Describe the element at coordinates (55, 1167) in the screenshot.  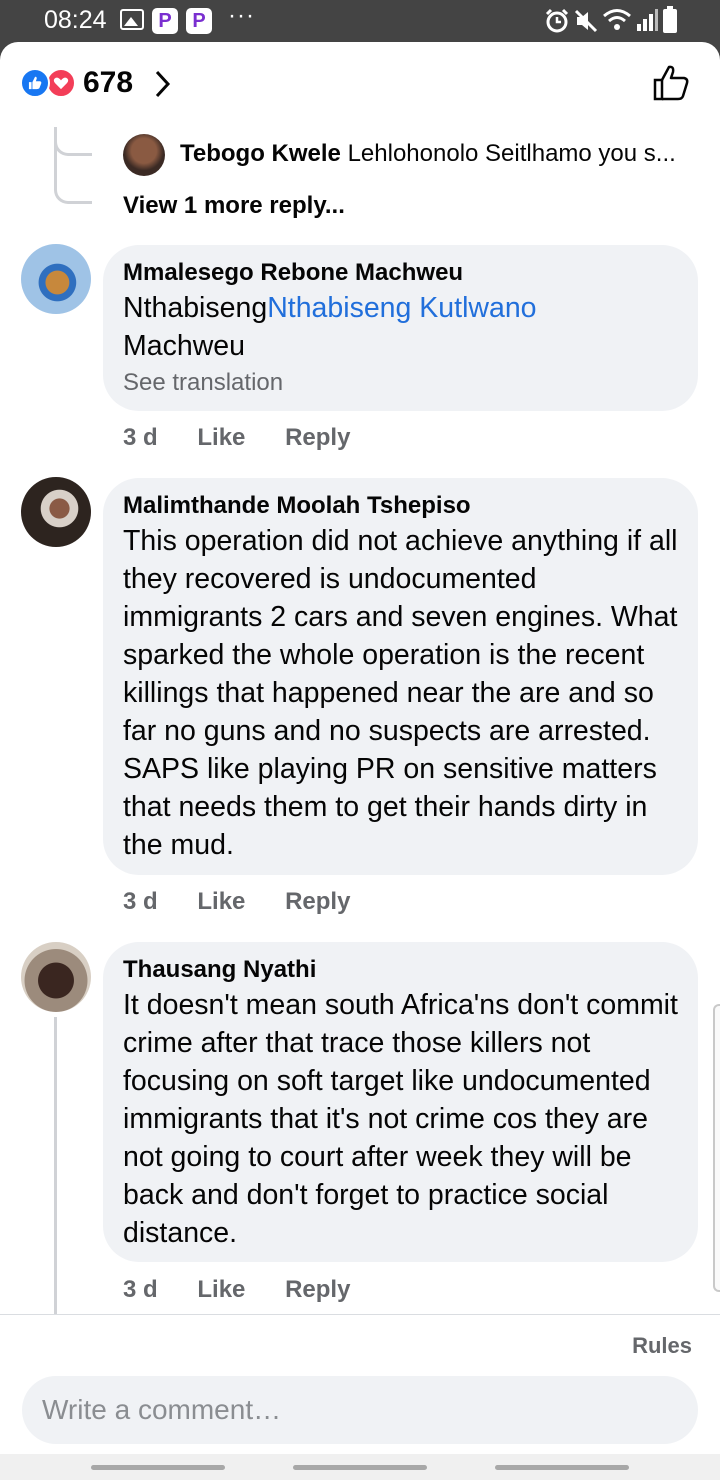
I see `thread-line` at that location.